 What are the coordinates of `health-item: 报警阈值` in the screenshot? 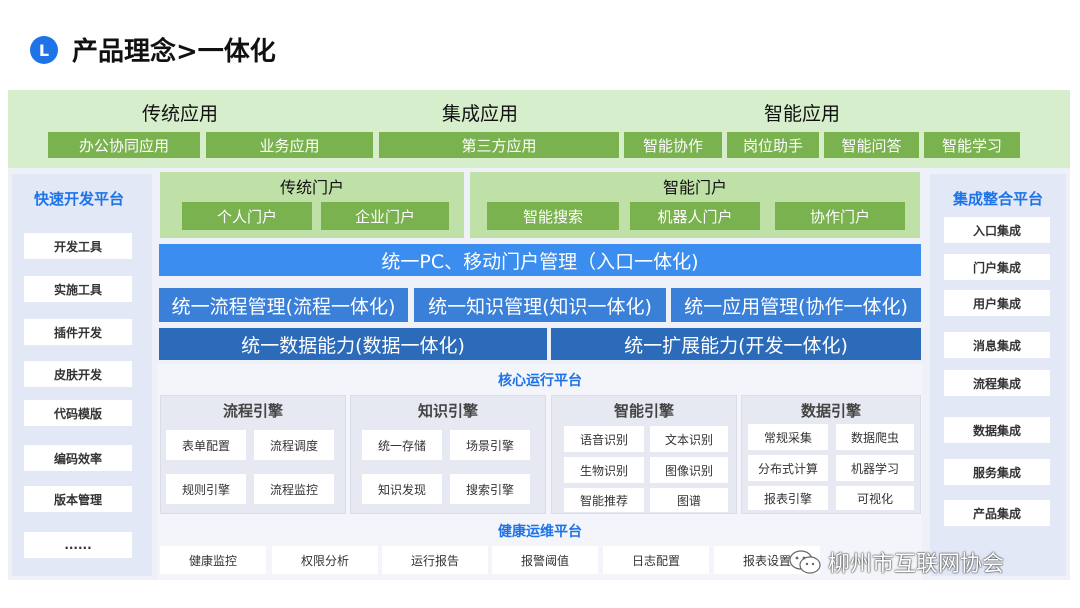 It's located at (545, 560).